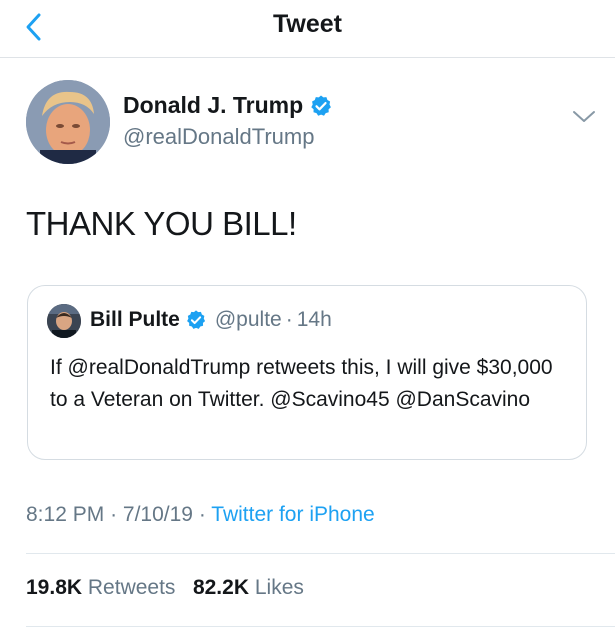 The image size is (615, 632). What do you see at coordinates (248, 319) in the screenshot?
I see `quoted-author-handle: @pulte` at bounding box center [248, 319].